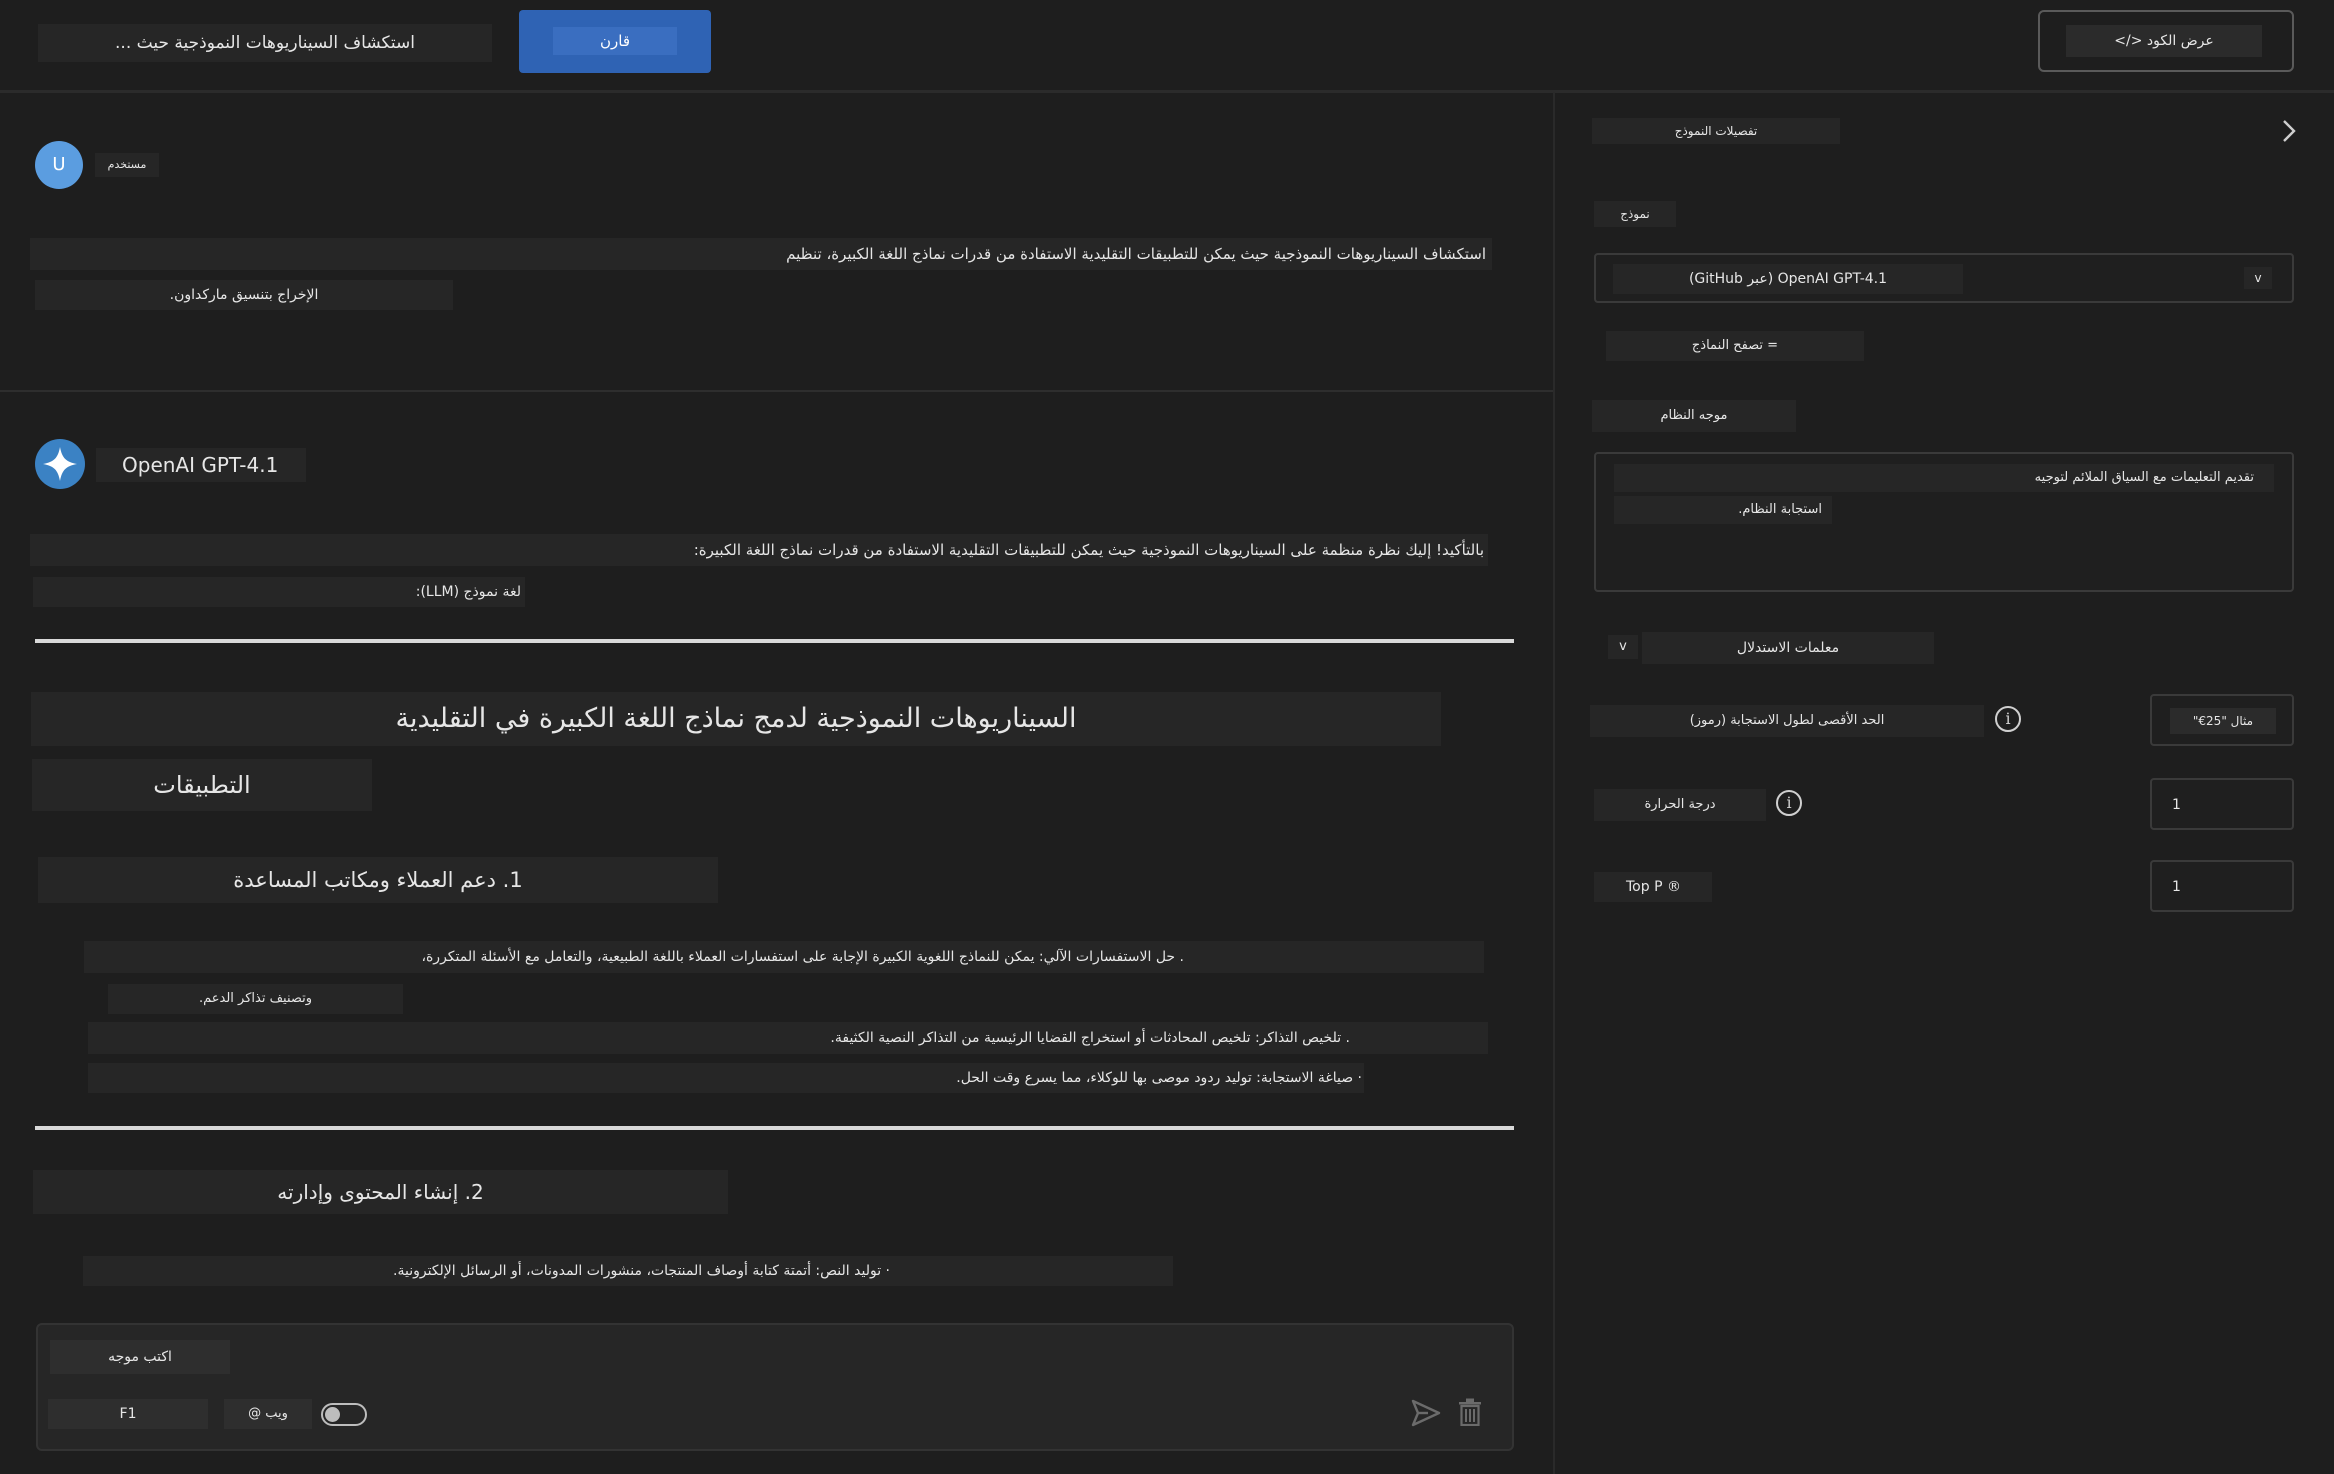  What do you see at coordinates (1426, 1413) in the screenshot?
I see `send-icon` at bounding box center [1426, 1413].